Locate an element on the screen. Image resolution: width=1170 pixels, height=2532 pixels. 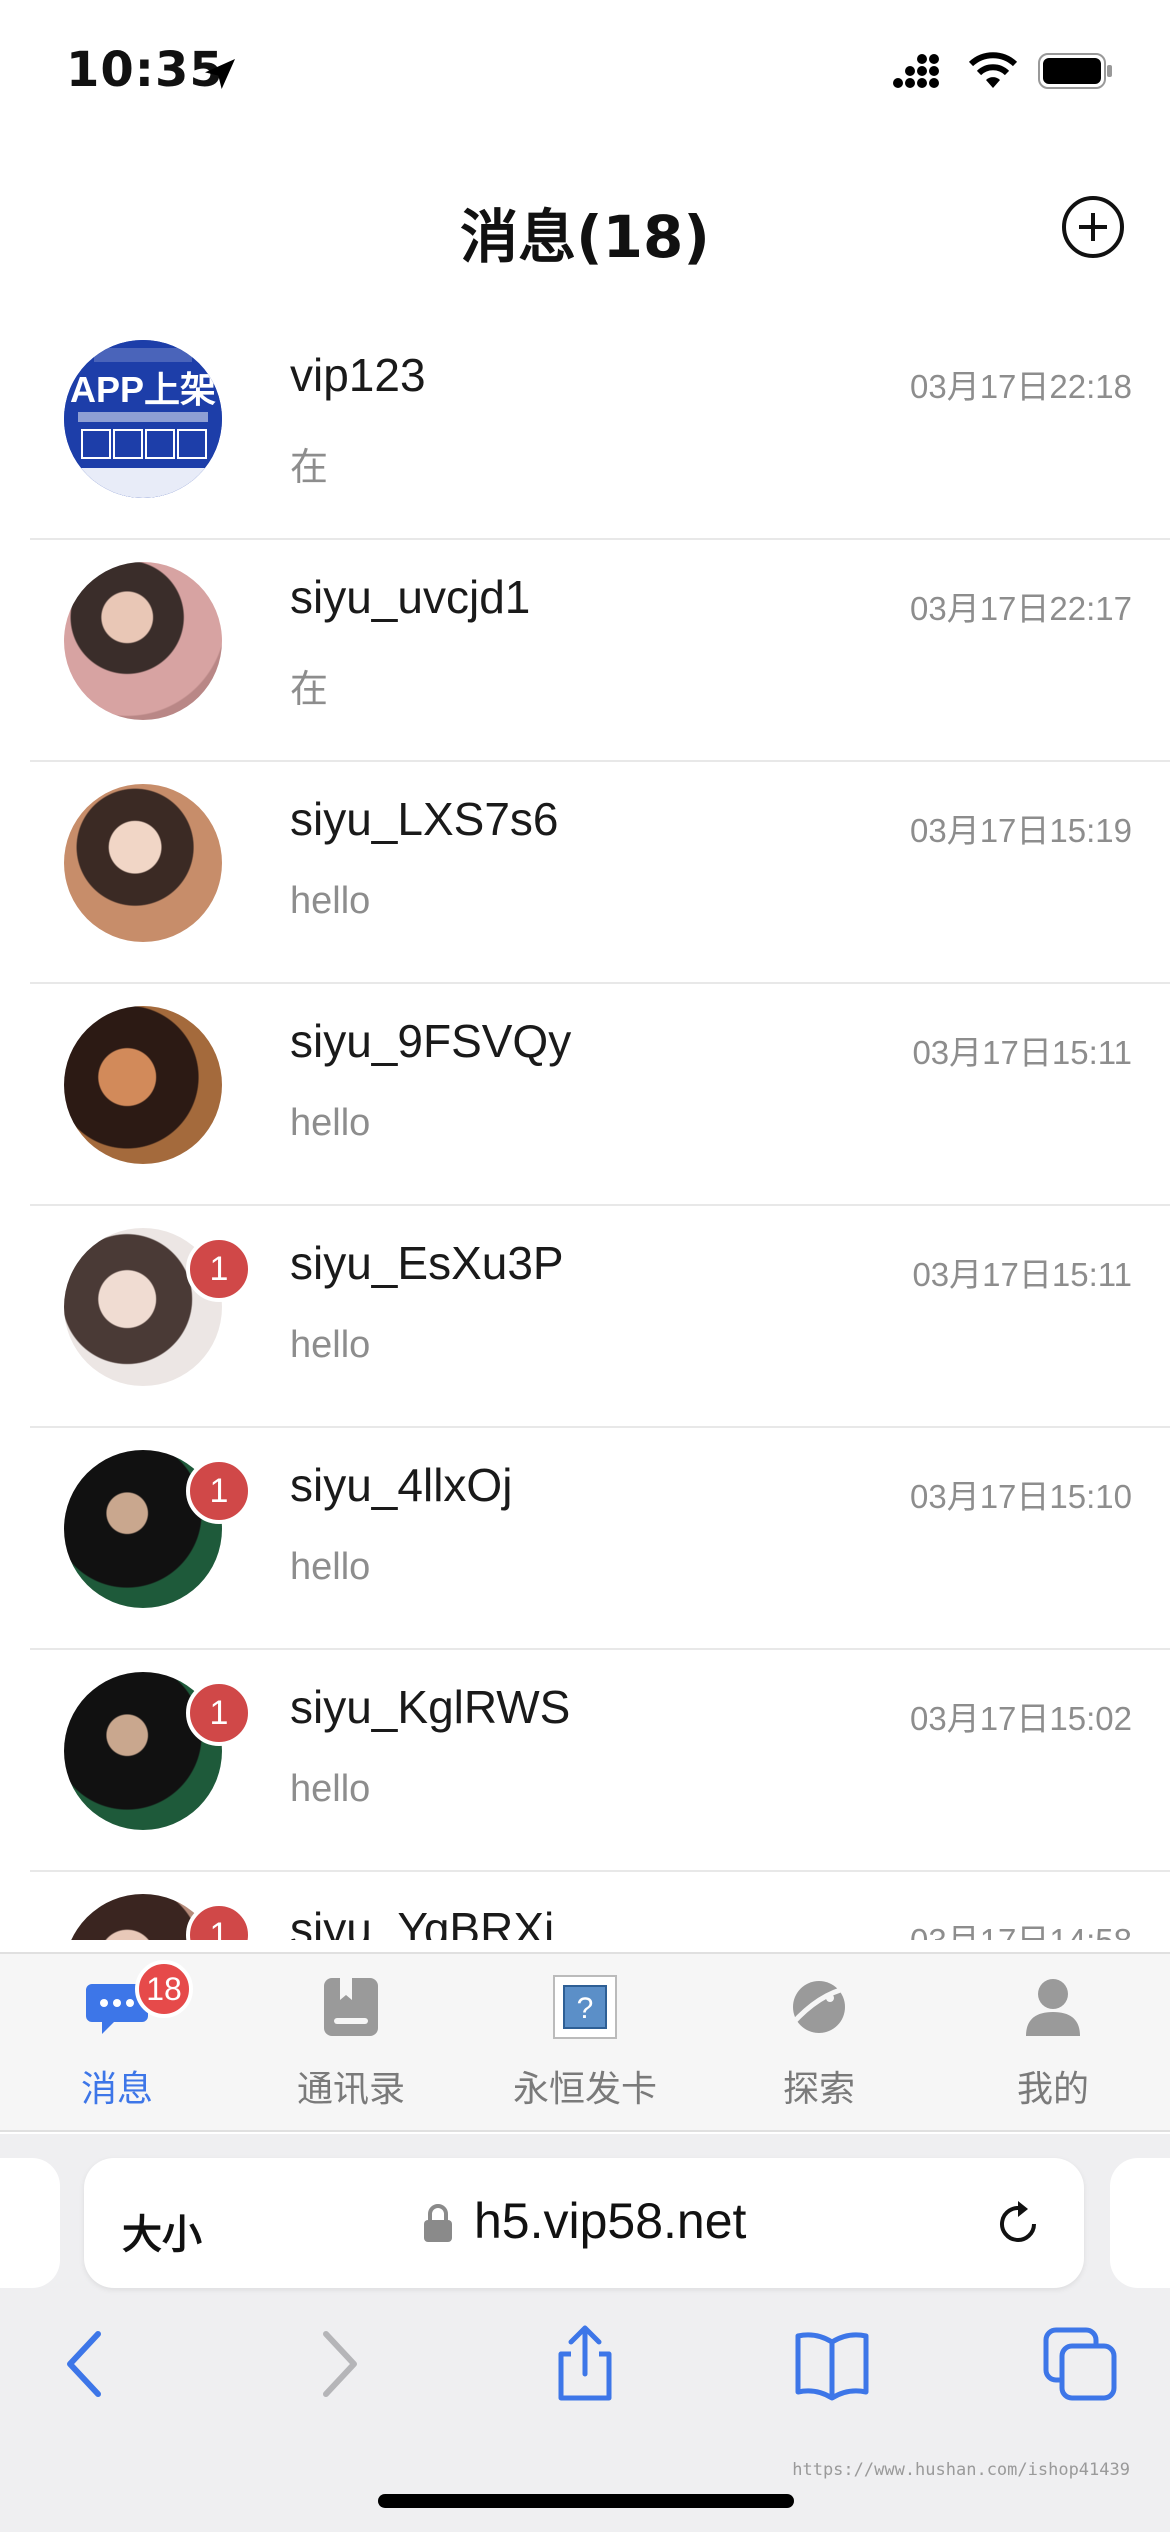
message-time: 03月17日14:58 is located at coordinates (1021, 1927).